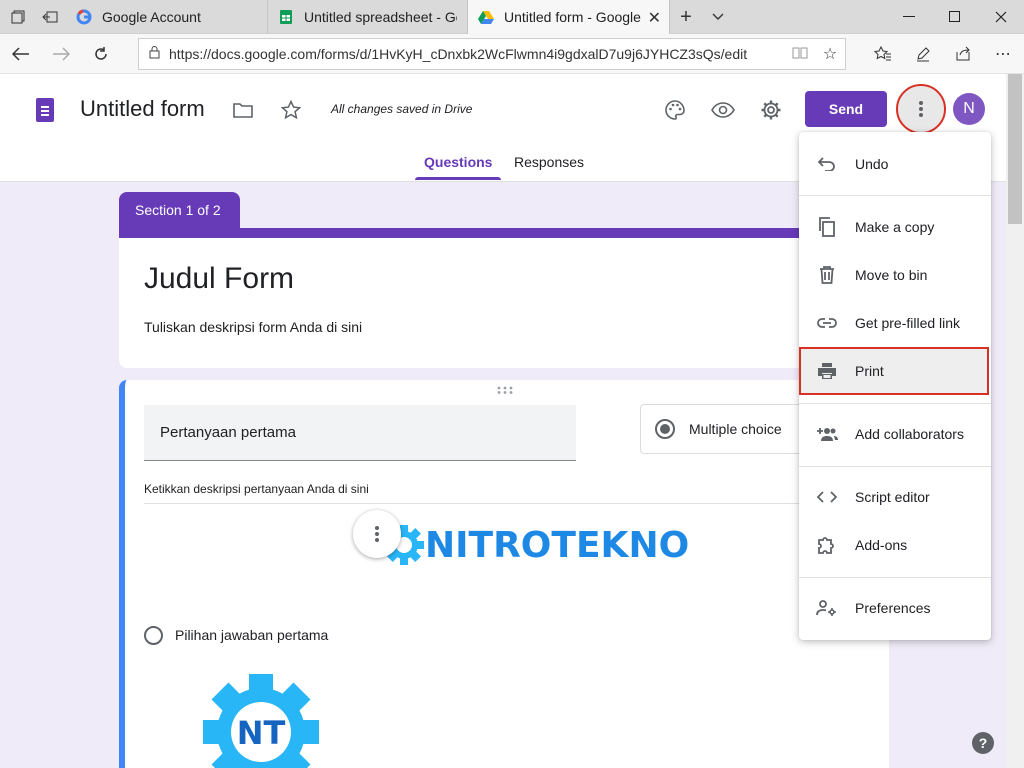 Image resolution: width=1024 pixels, height=768 pixels. I want to click on star-icon, so click(291, 110).